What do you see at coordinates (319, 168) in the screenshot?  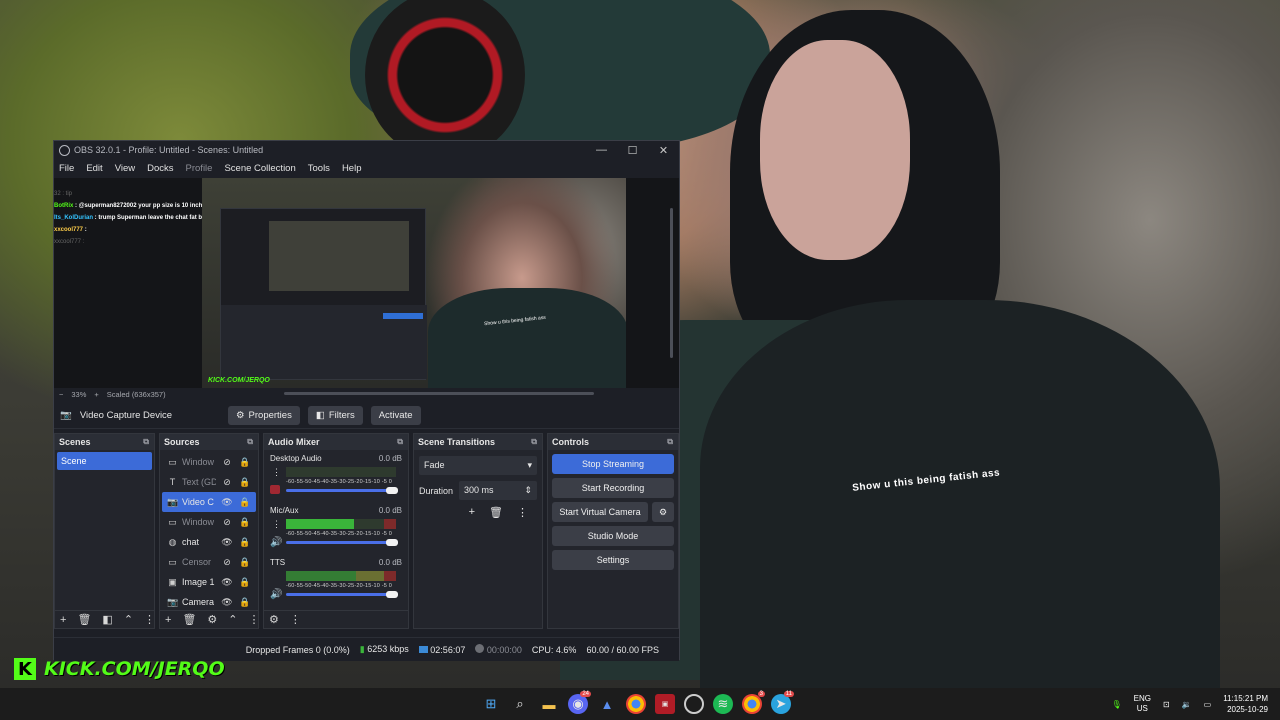 I see `menu-tools: Tools` at bounding box center [319, 168].